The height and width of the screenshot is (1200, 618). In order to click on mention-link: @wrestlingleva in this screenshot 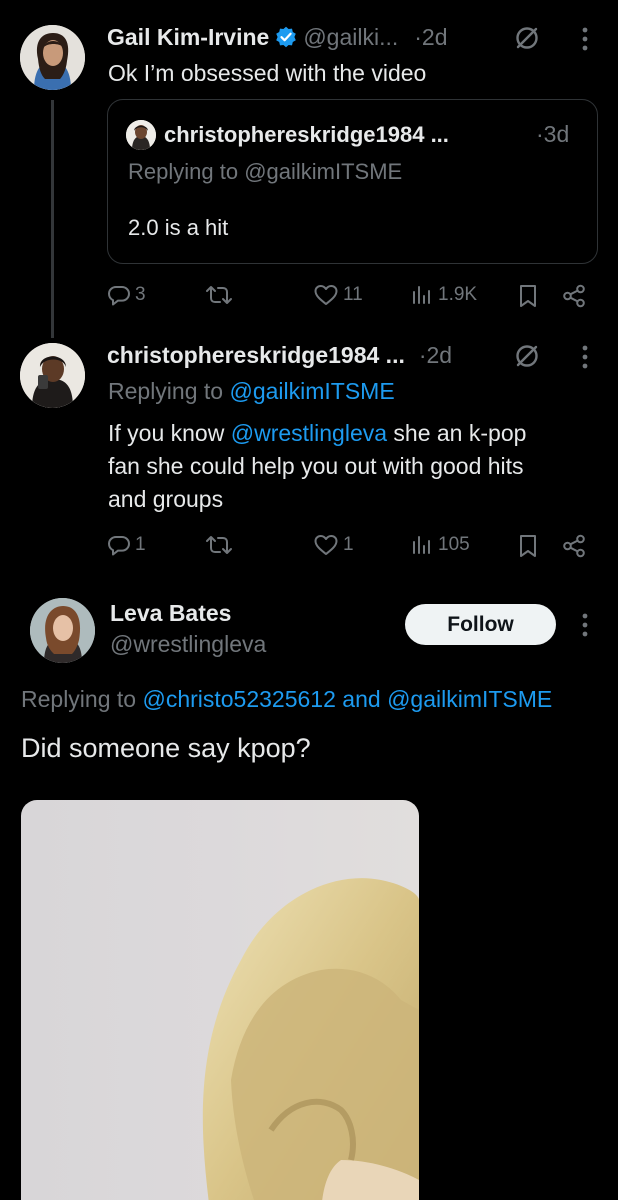, I will do `click(309, 433)`.